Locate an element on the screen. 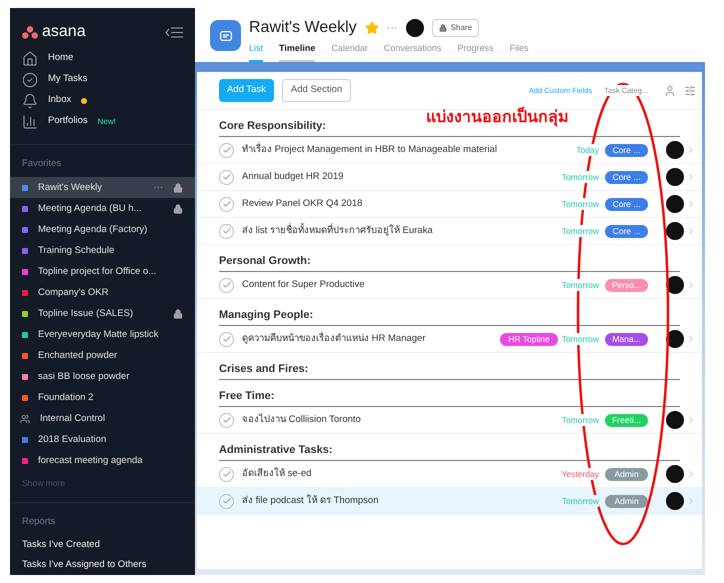 The image size is (724, 583). favorite-label: Training Schedule is located at coordinates (77, 251).